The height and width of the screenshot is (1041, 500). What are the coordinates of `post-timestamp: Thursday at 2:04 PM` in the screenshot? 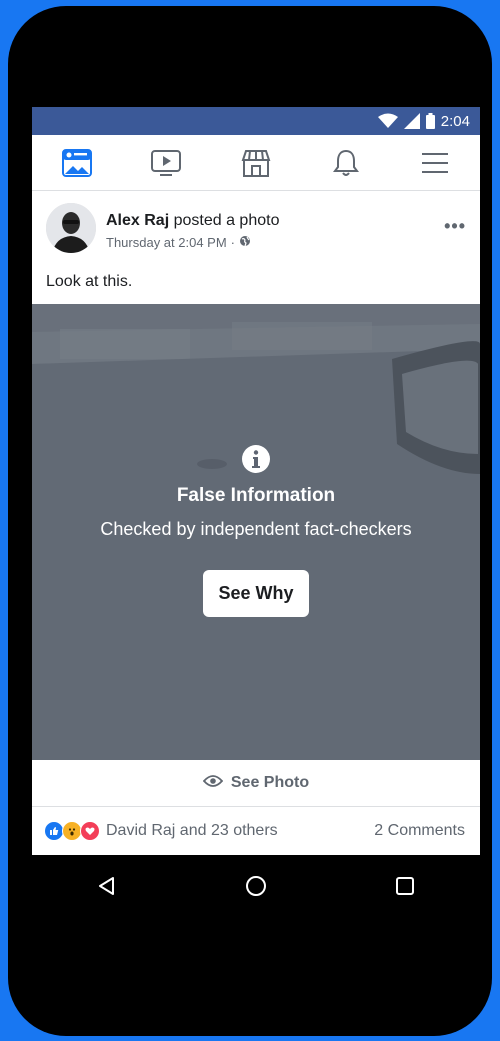 It's located at (166, 242).